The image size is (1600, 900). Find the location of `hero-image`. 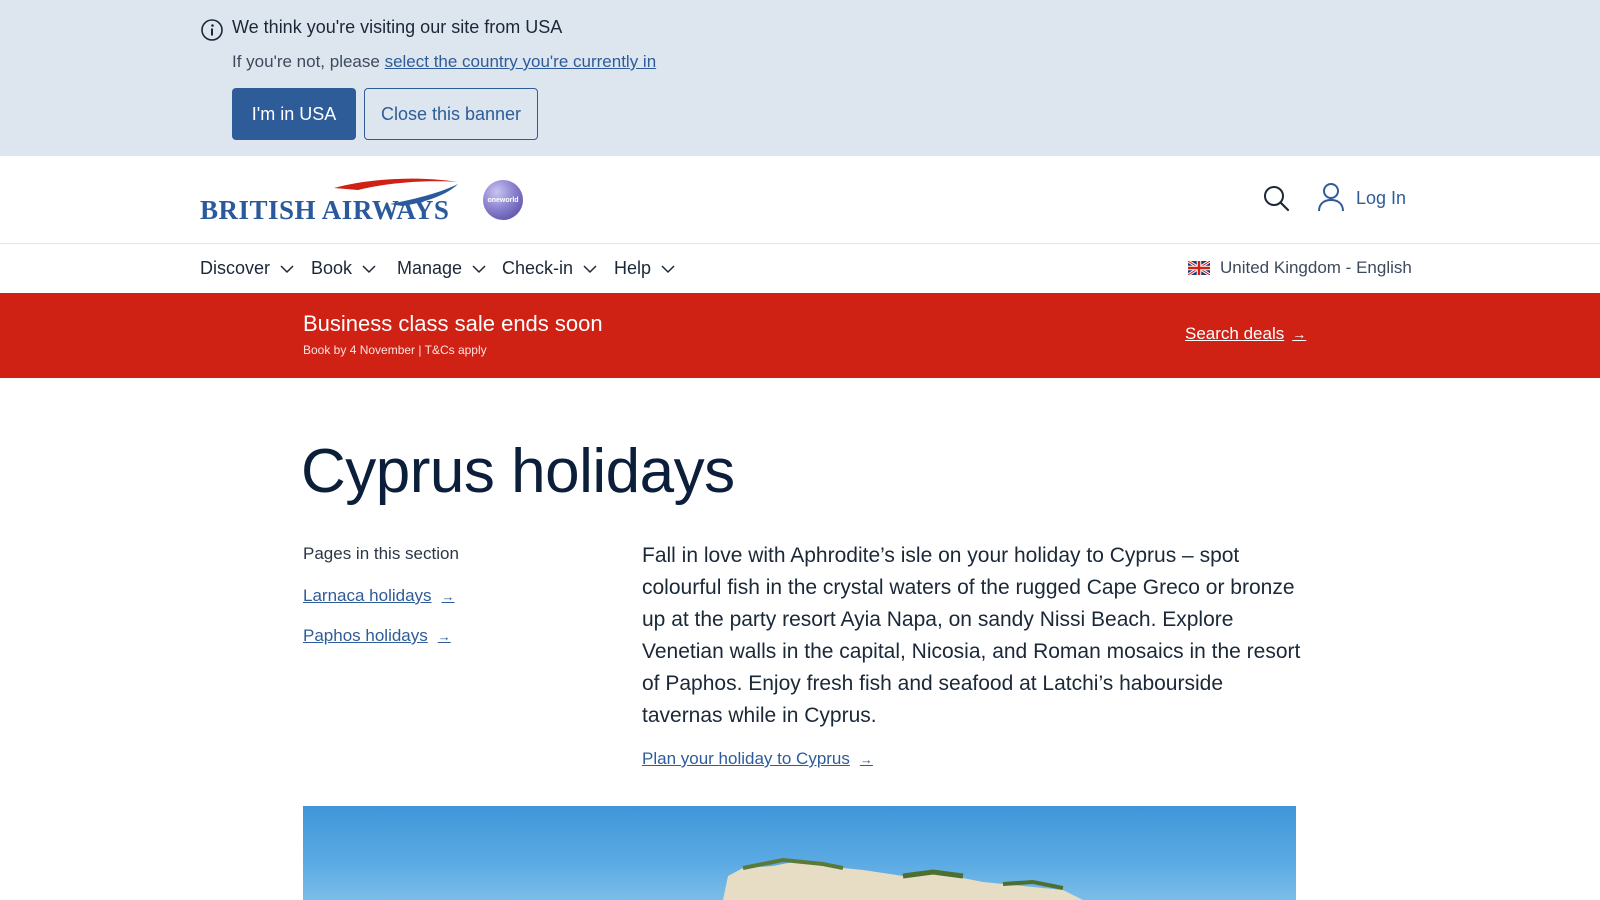

hero-image is located at coordinates (799, 853).